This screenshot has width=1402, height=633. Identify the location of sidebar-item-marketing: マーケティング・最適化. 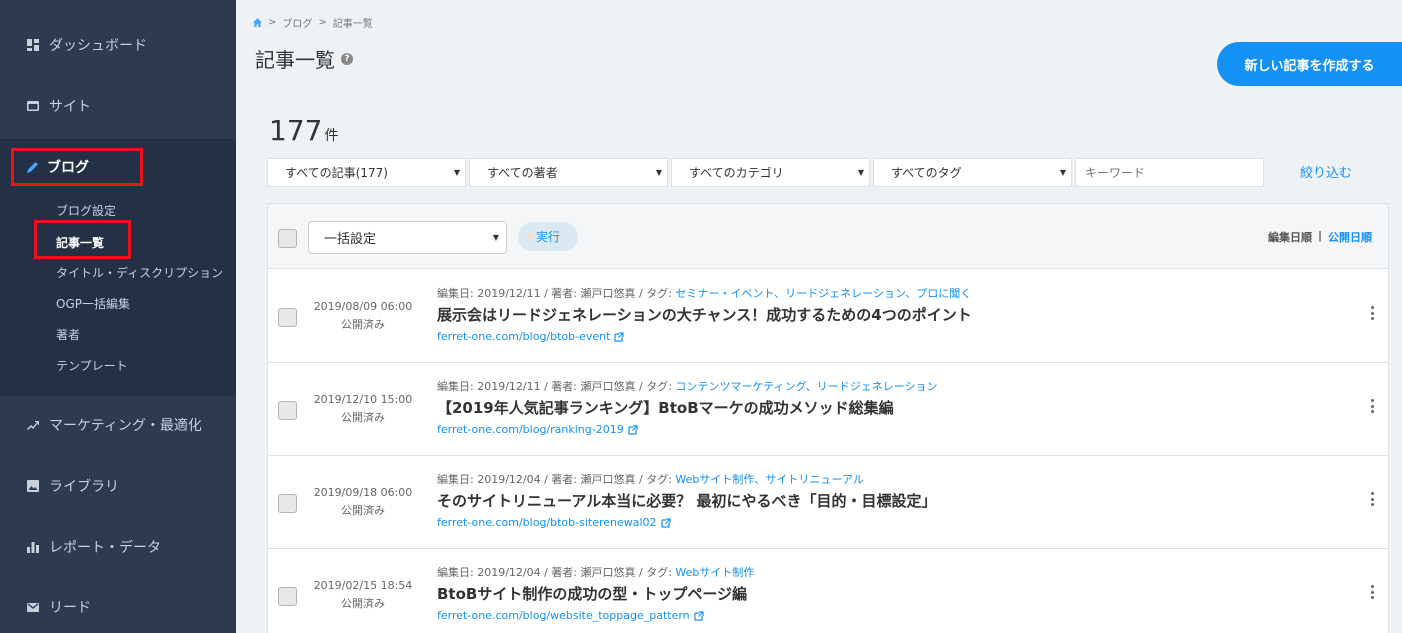
(118, 425).